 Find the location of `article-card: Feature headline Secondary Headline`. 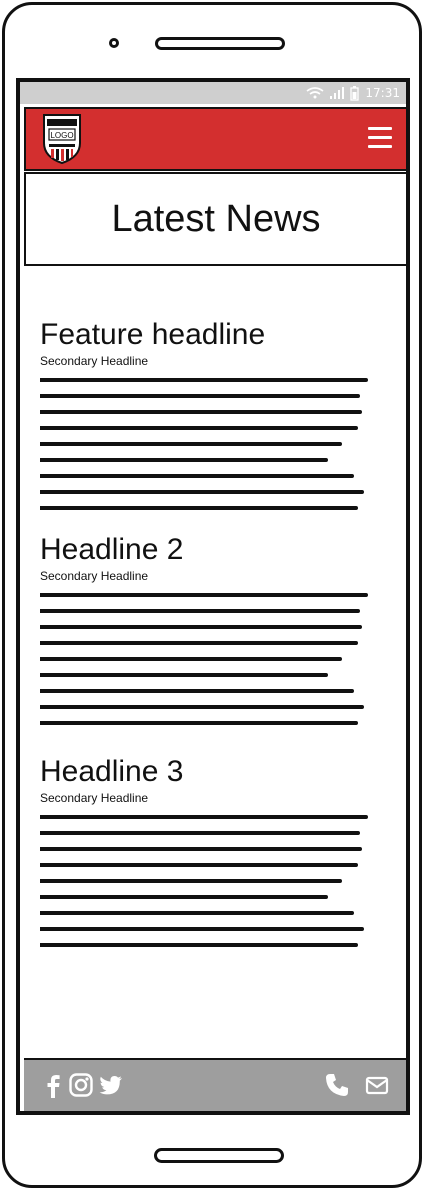

article-card: Feature headline Secondary Headline is located at coordinates (210, 414).